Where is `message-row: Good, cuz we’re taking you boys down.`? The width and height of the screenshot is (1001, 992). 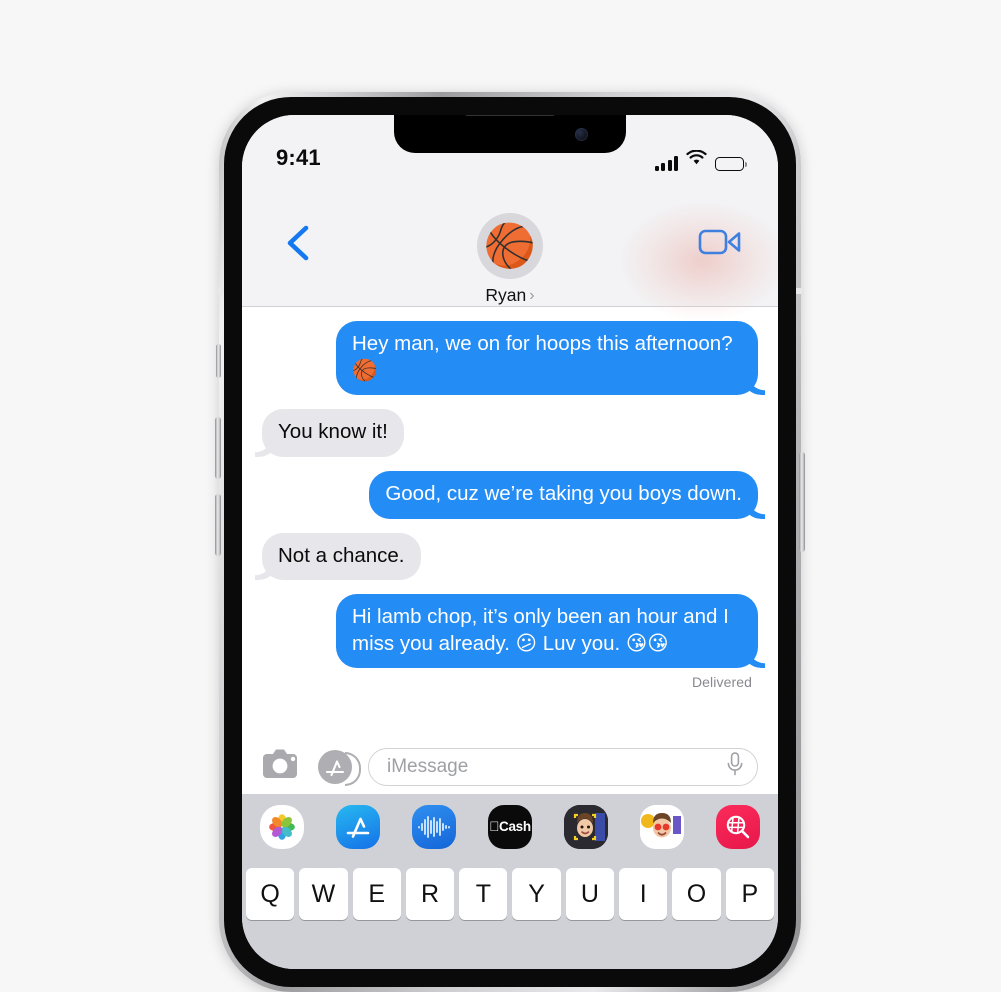 message-row: Good, cuz we’re taking you boys down. is located at coordinates (510, 494).